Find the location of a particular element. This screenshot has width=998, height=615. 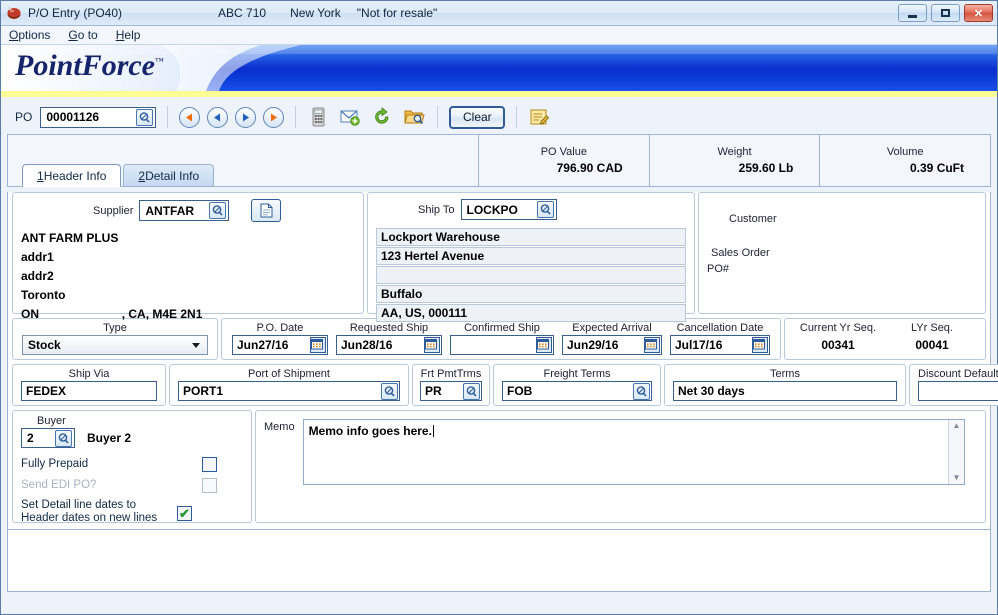

frt-pmt-label: Frt PmtTrms is located at coordinates (451, 374).